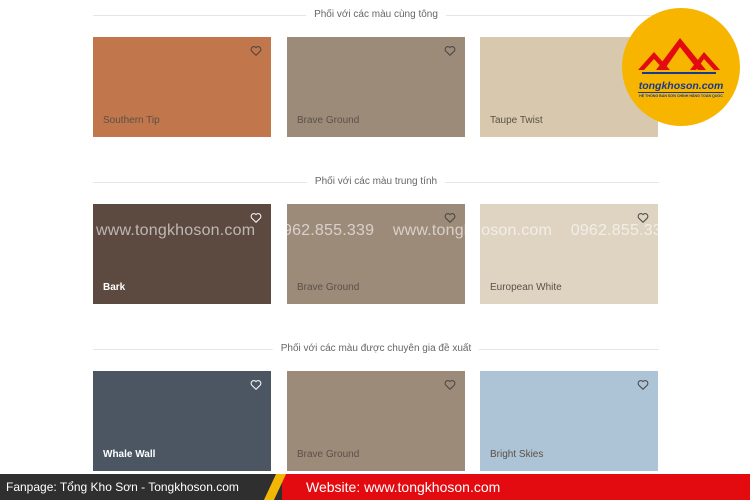 The height and width of the screenshot is (500, 750). Describe the element at coordinates (679, 56) in the screenshot. I see `roof-logo-icon` at that location.